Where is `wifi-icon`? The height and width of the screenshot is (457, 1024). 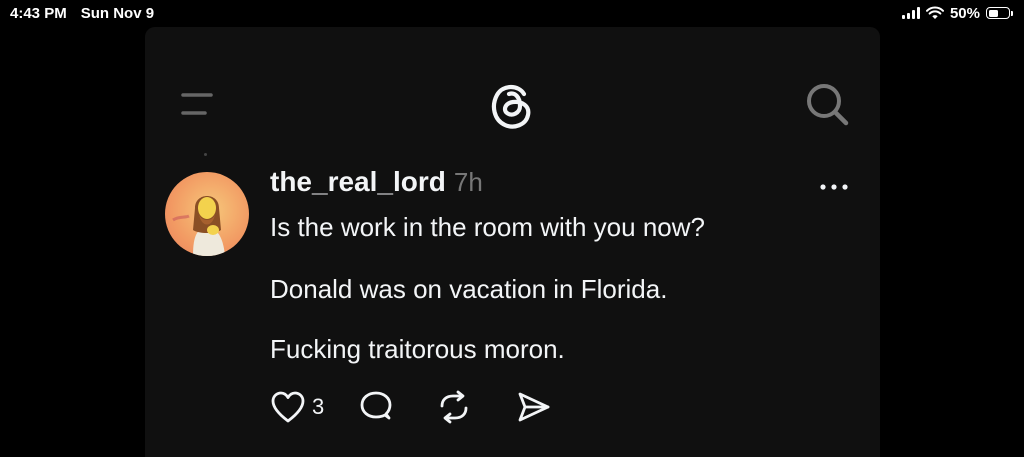
wifi-icon is located at coordinates (934, 12).